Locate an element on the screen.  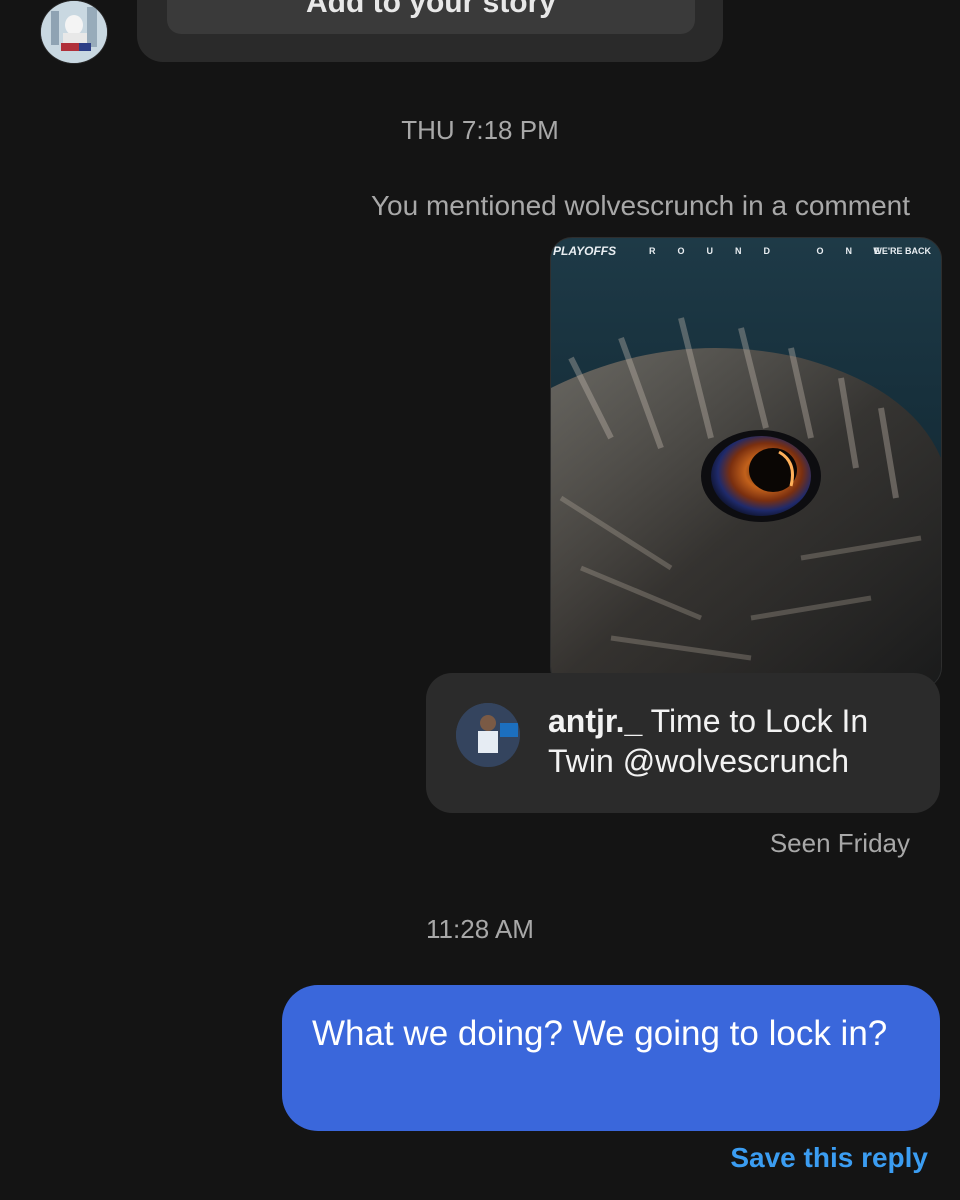
seen-status: Seen Friday is located at coordinates (839, 843).